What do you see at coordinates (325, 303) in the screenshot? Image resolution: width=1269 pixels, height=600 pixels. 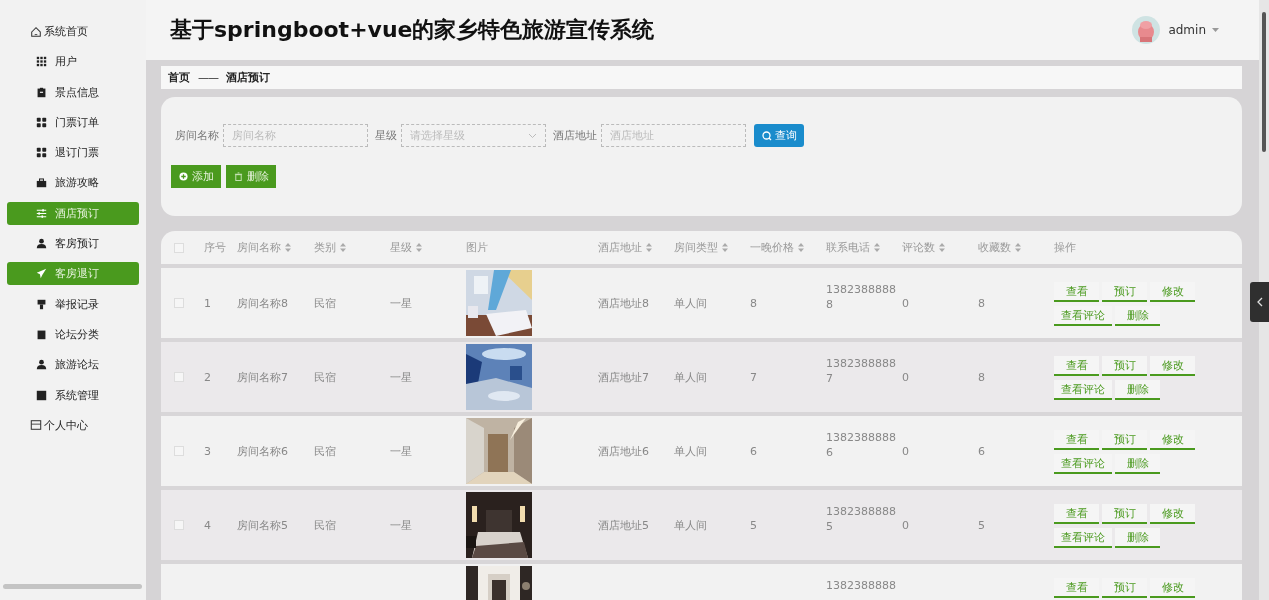 I see `table-cell: 民宿` at bounding box center [325, 303].